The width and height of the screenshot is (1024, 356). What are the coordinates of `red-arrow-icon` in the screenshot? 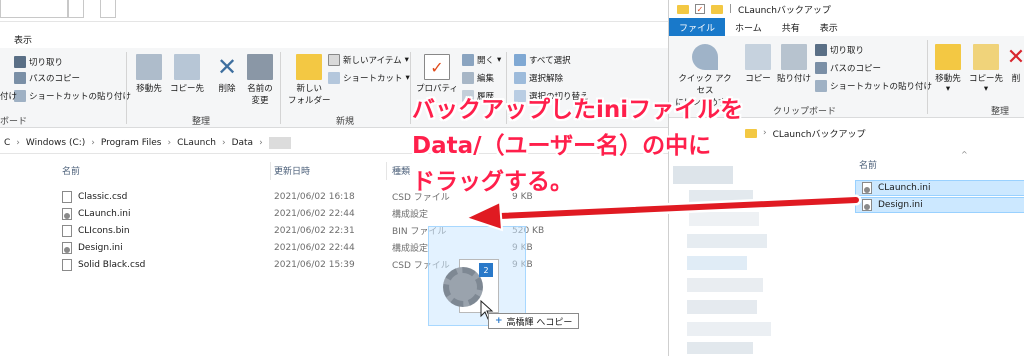 It's located at (662, 213).